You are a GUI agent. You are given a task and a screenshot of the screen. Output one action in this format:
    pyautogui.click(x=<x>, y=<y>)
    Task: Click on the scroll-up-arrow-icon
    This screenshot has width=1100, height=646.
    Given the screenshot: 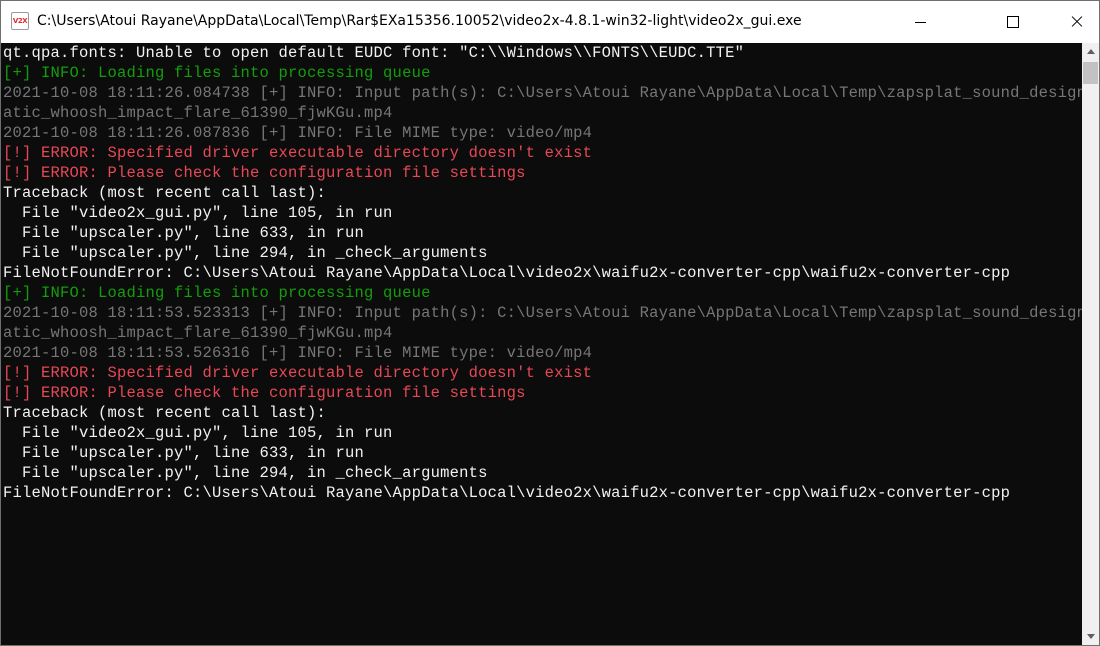 What is the action you would take?
    pyautogui.click(x=1090, y=51)
    